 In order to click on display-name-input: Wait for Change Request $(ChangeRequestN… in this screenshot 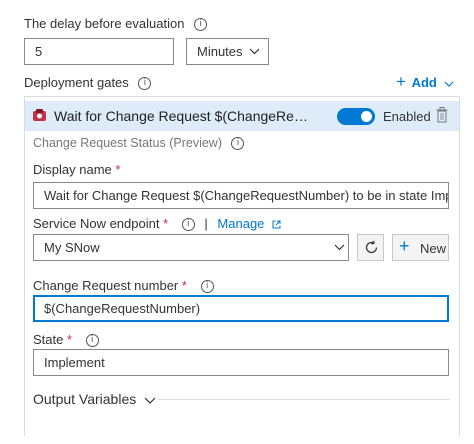, I will do `click(241, 195)`.